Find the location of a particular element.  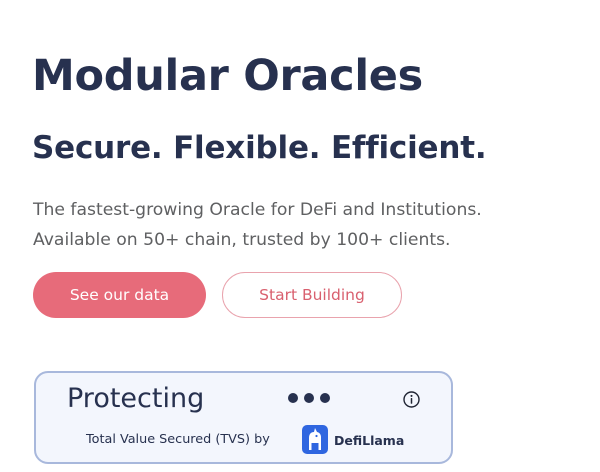

see-our-data-button: See our data is located at coordinates (119, 295).